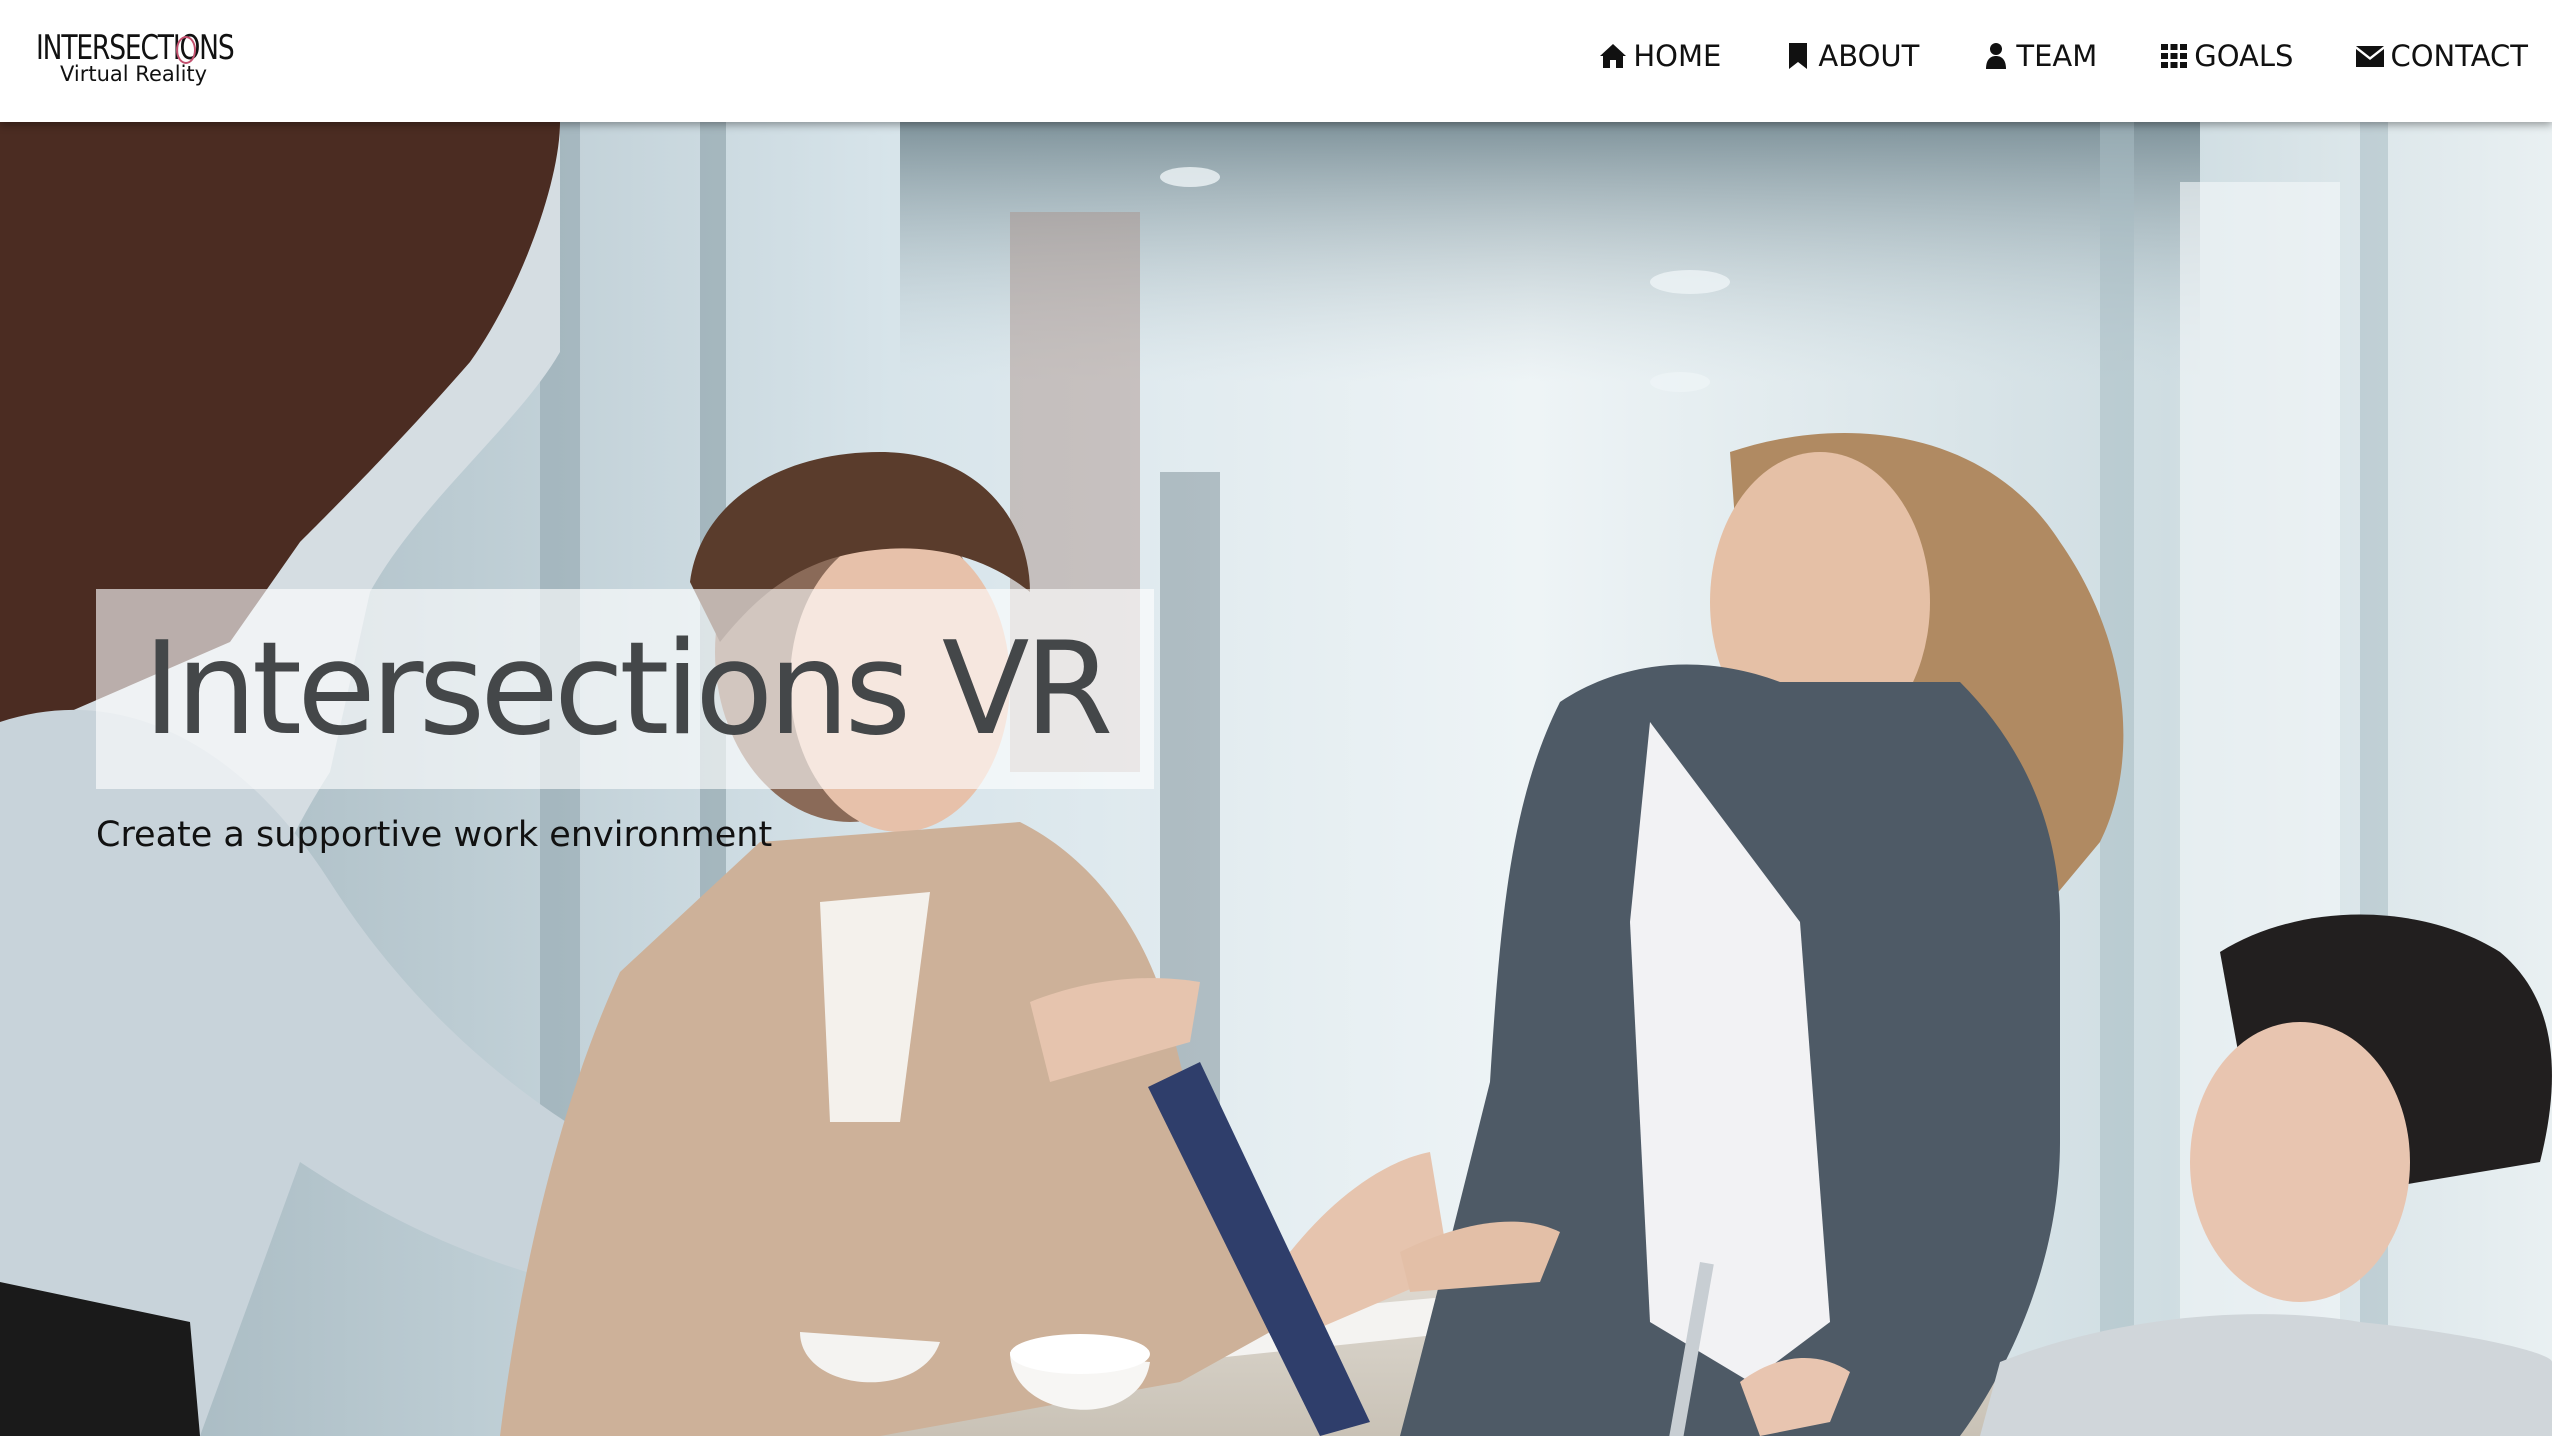  I want to click on site-logo: INTERSECTIONS Virtual Reality, so click(135, 59).